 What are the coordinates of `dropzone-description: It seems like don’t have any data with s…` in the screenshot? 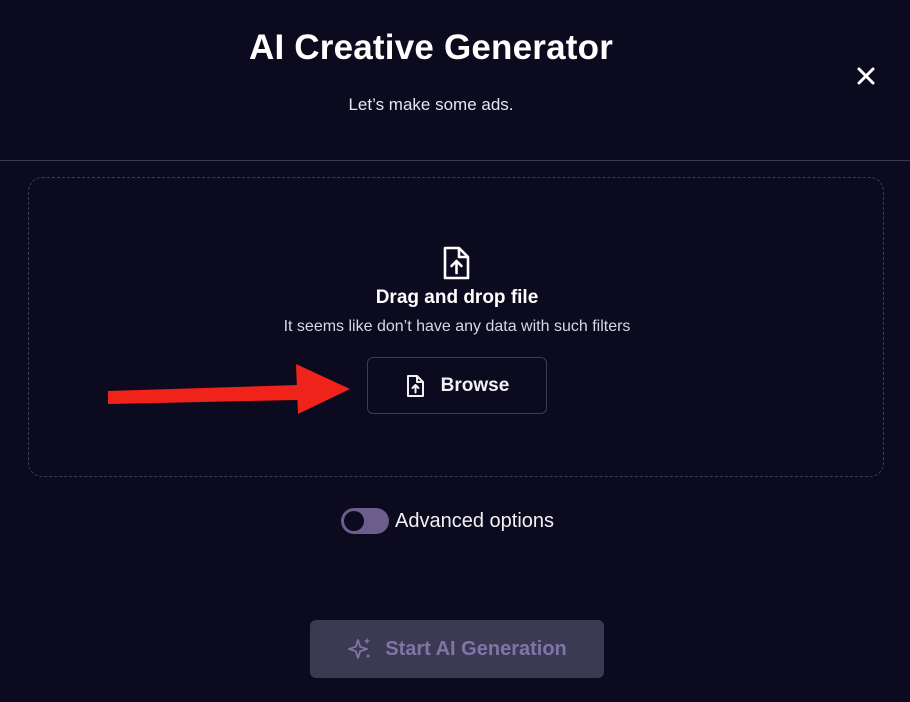 It's located at (457, 326).